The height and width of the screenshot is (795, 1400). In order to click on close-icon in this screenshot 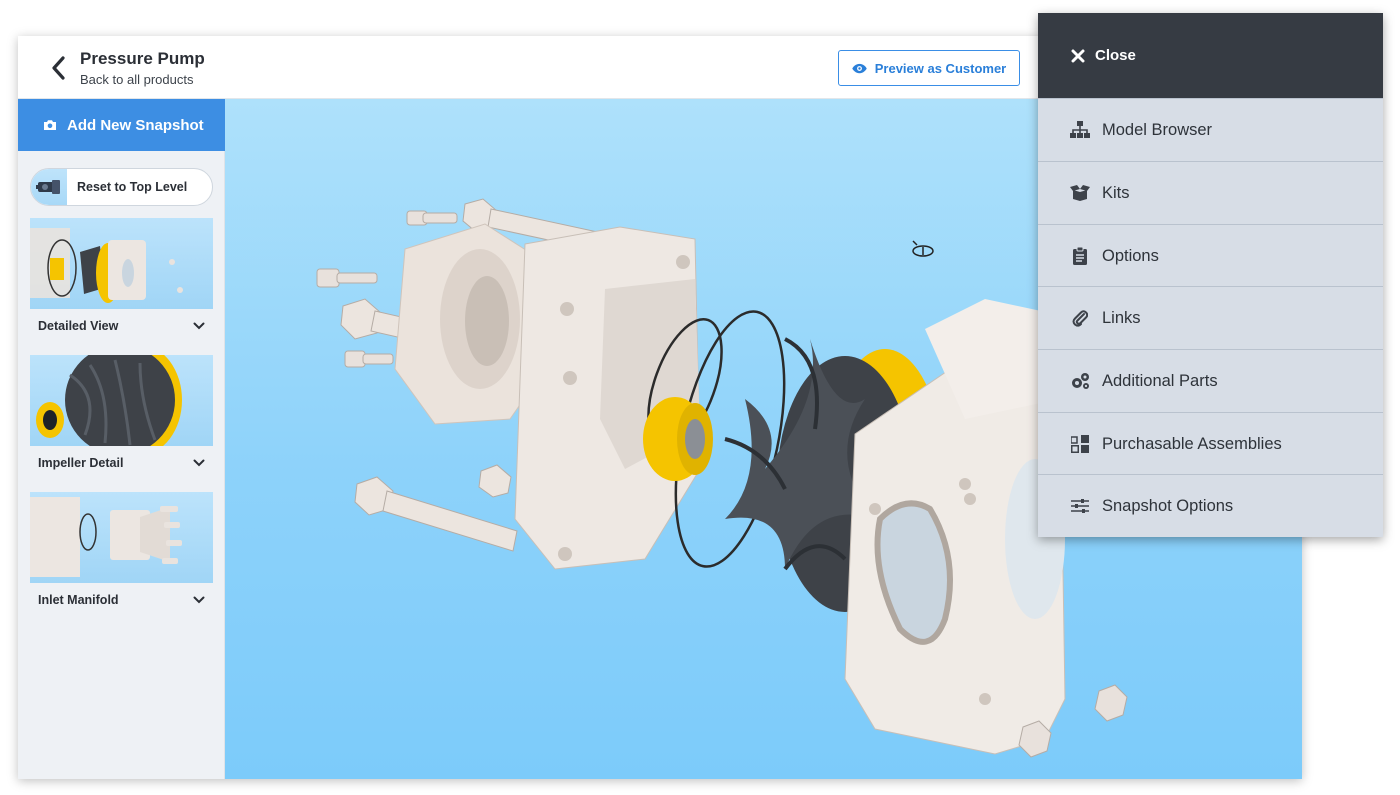, I will do `click(1078, 55)`.